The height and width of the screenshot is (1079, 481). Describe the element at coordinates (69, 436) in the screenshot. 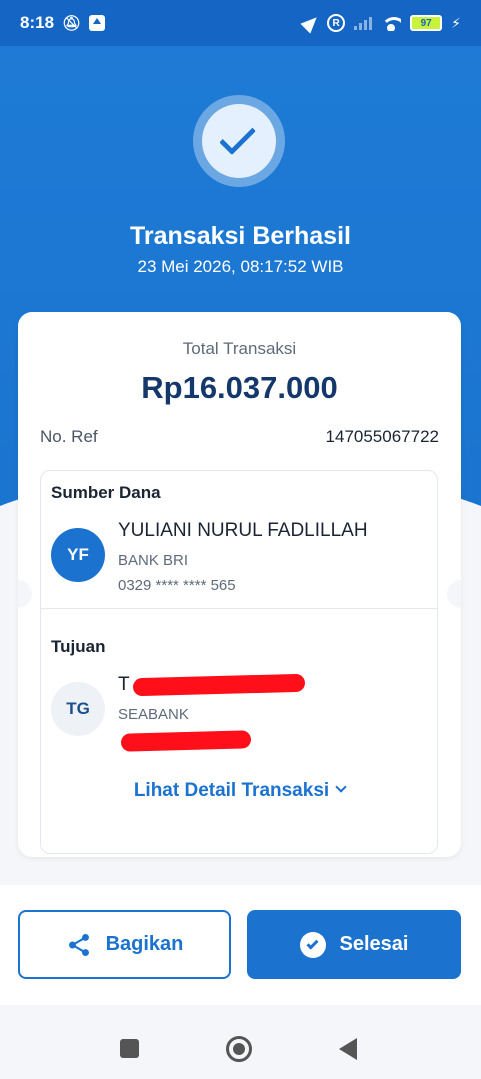

I see `ref-label: No. Ref` at that location.